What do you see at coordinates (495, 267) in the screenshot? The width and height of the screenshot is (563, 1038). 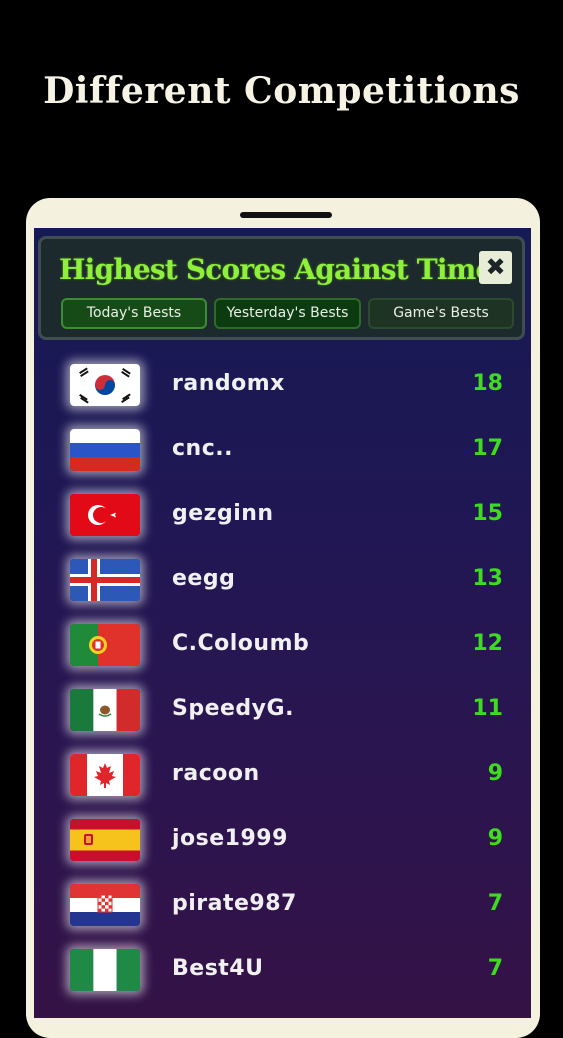 I see `close-button: ✖` at bounding box center [495, 267].